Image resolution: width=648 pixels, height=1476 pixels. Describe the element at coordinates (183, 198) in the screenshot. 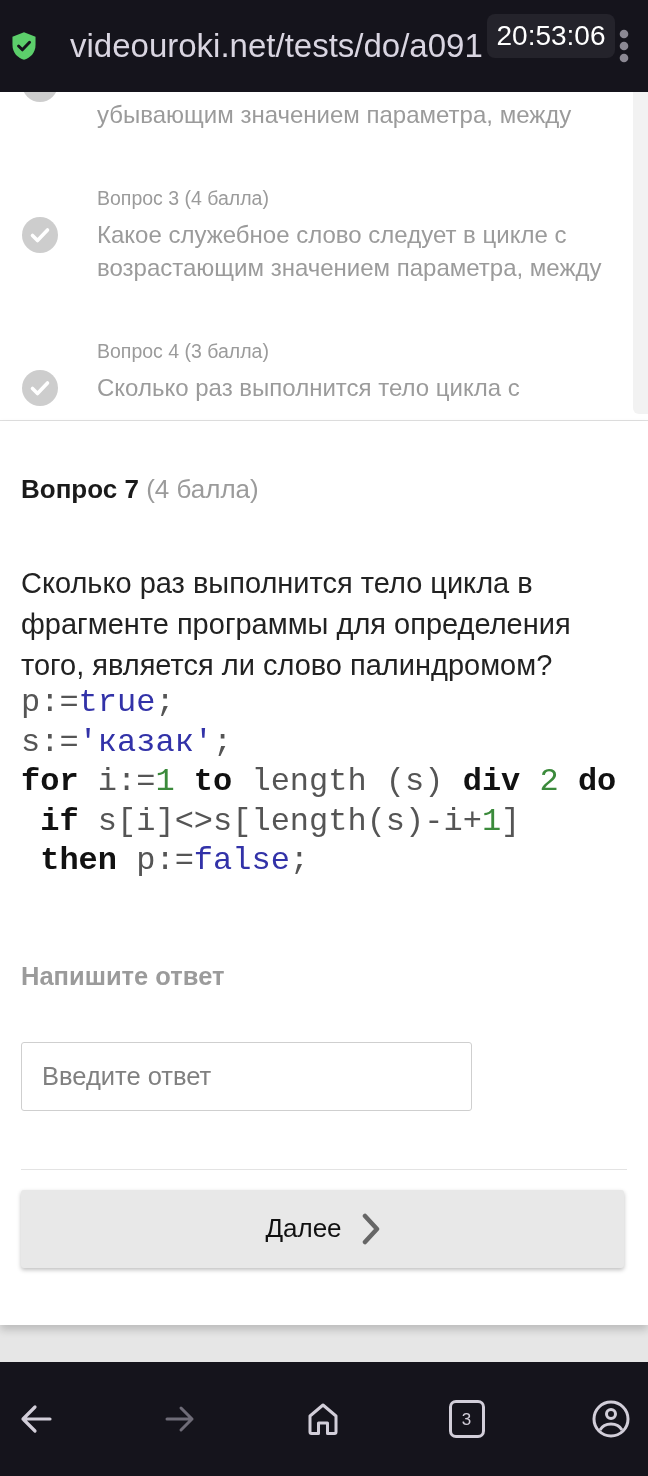

I see `question-title: Вопрос 3 (4 балла)` at that location.